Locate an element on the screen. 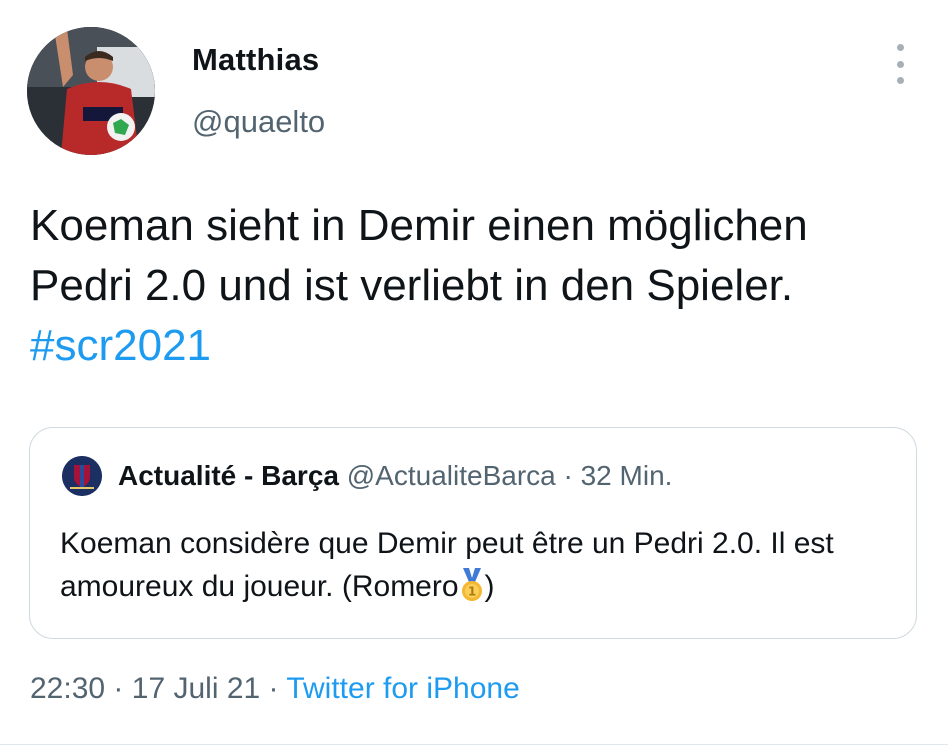 Image resolution: width=948 pixels, height=750 pixels. quoted-author-avatar is located at coordinates (82, 476).